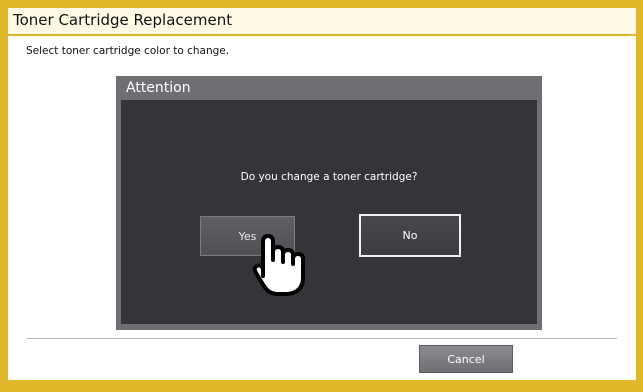  What do you see at coordinates (128, 51) in the screenshot?
I see `instruction-text: Select toner cartridge color to change.` at bounding box center [128, 51].